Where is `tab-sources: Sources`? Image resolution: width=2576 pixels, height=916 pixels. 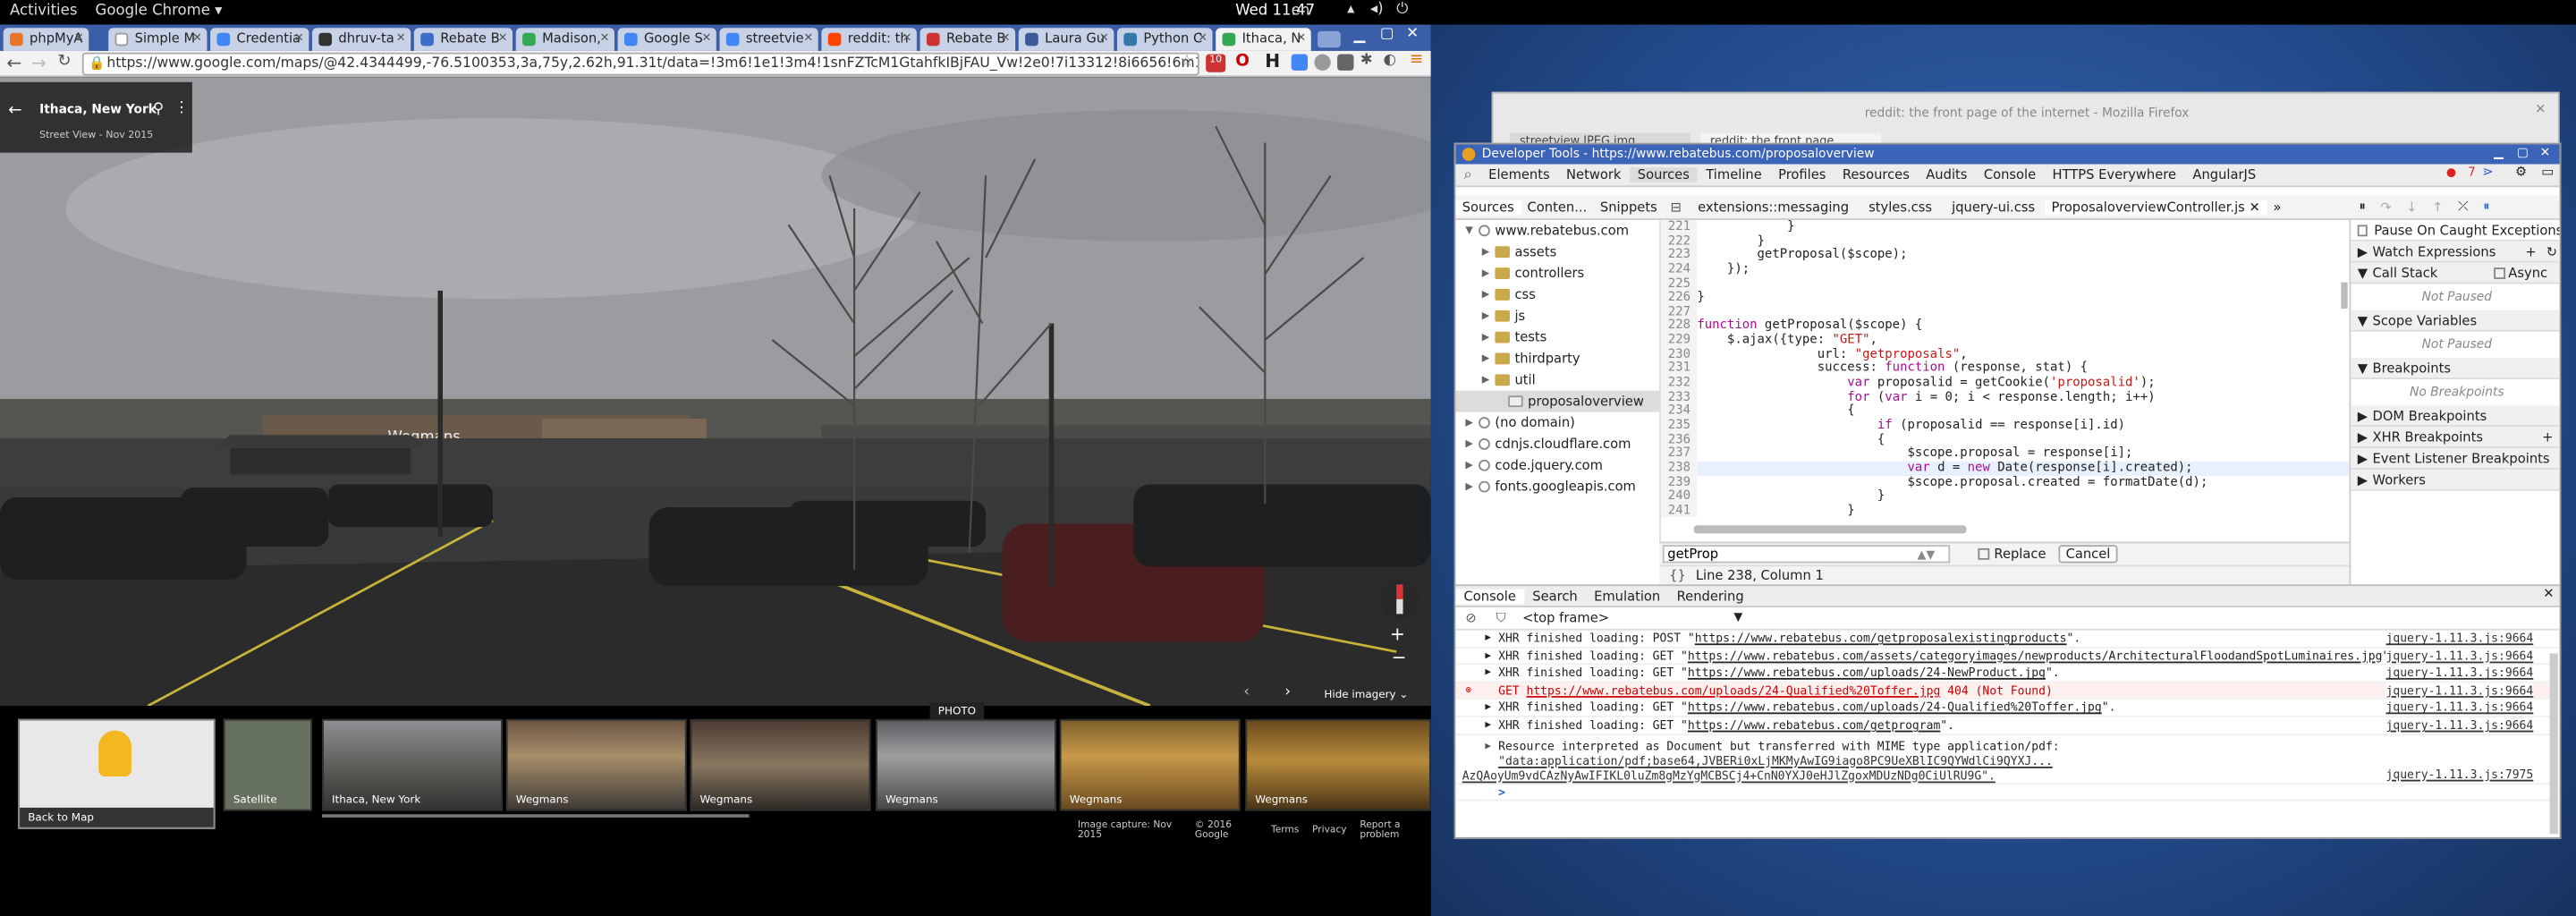
tab-sources: Sources is located at coordinates (1664, 174).